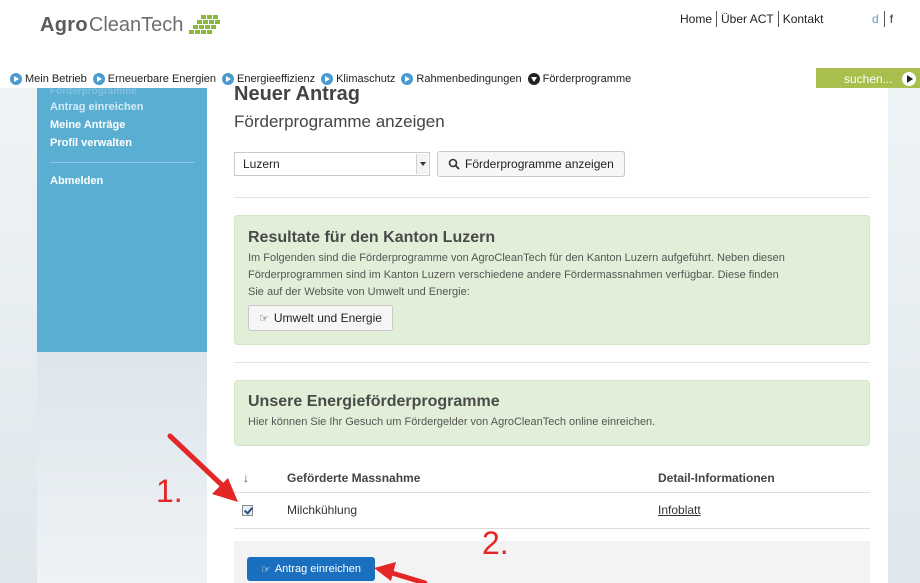 The height and width of the screenshot is (583, 920). What do you see at coordinates (205, 24) in the screenshot?
I see `logo-grid-icon` at bounding box center [205, 24].